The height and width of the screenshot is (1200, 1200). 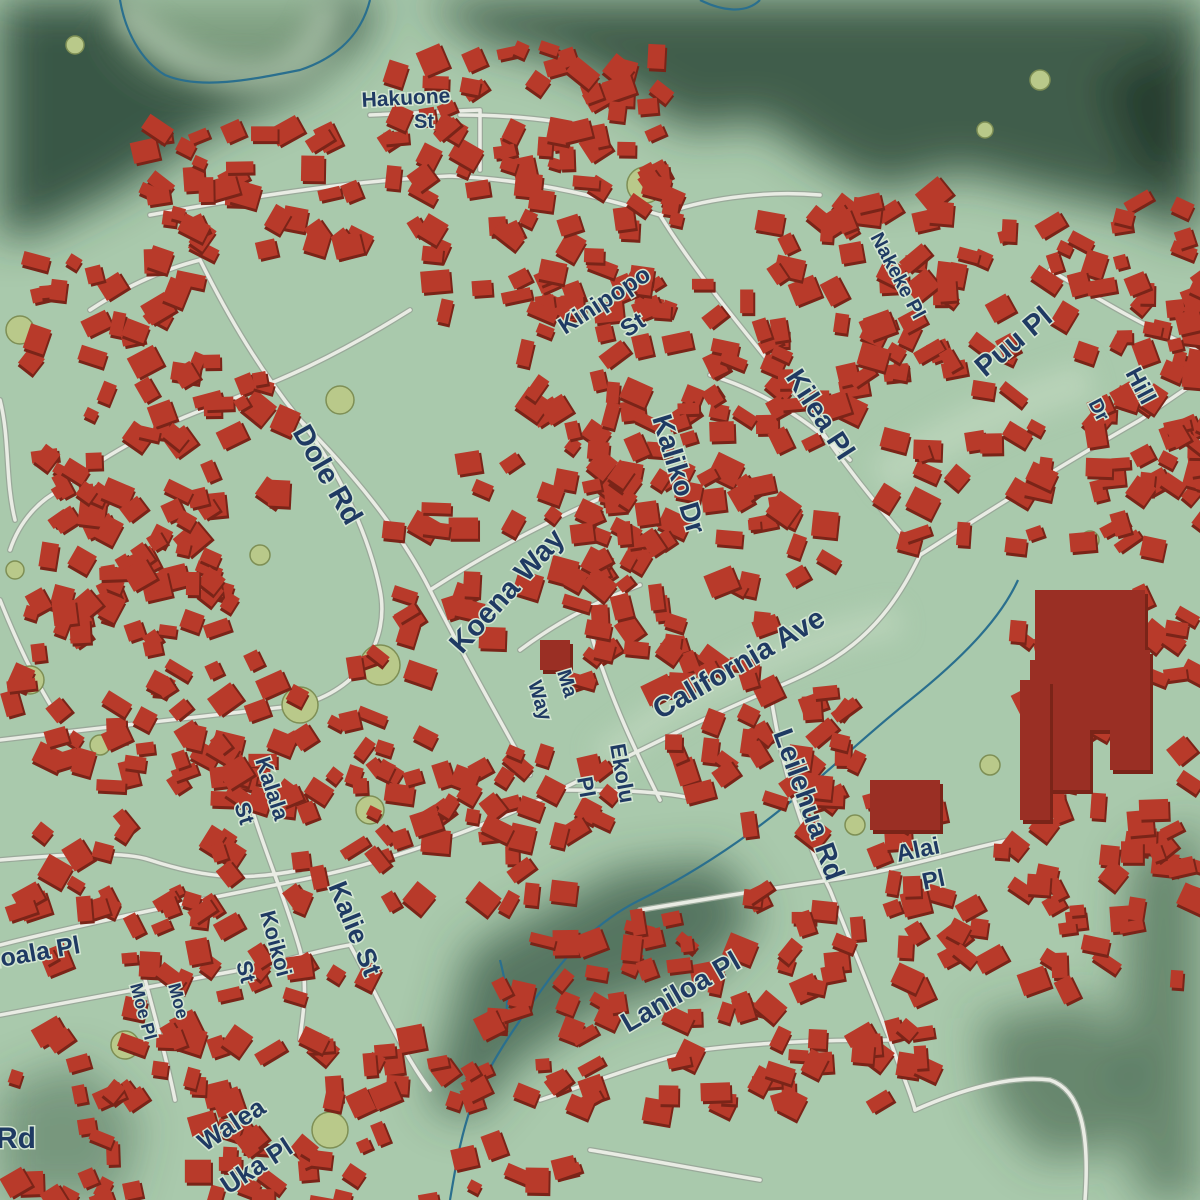 What do you see at coordinates (18, 1138) in the screenshot?
I see `label-rd-edge: Rd` at bounding box center [18, 1138].